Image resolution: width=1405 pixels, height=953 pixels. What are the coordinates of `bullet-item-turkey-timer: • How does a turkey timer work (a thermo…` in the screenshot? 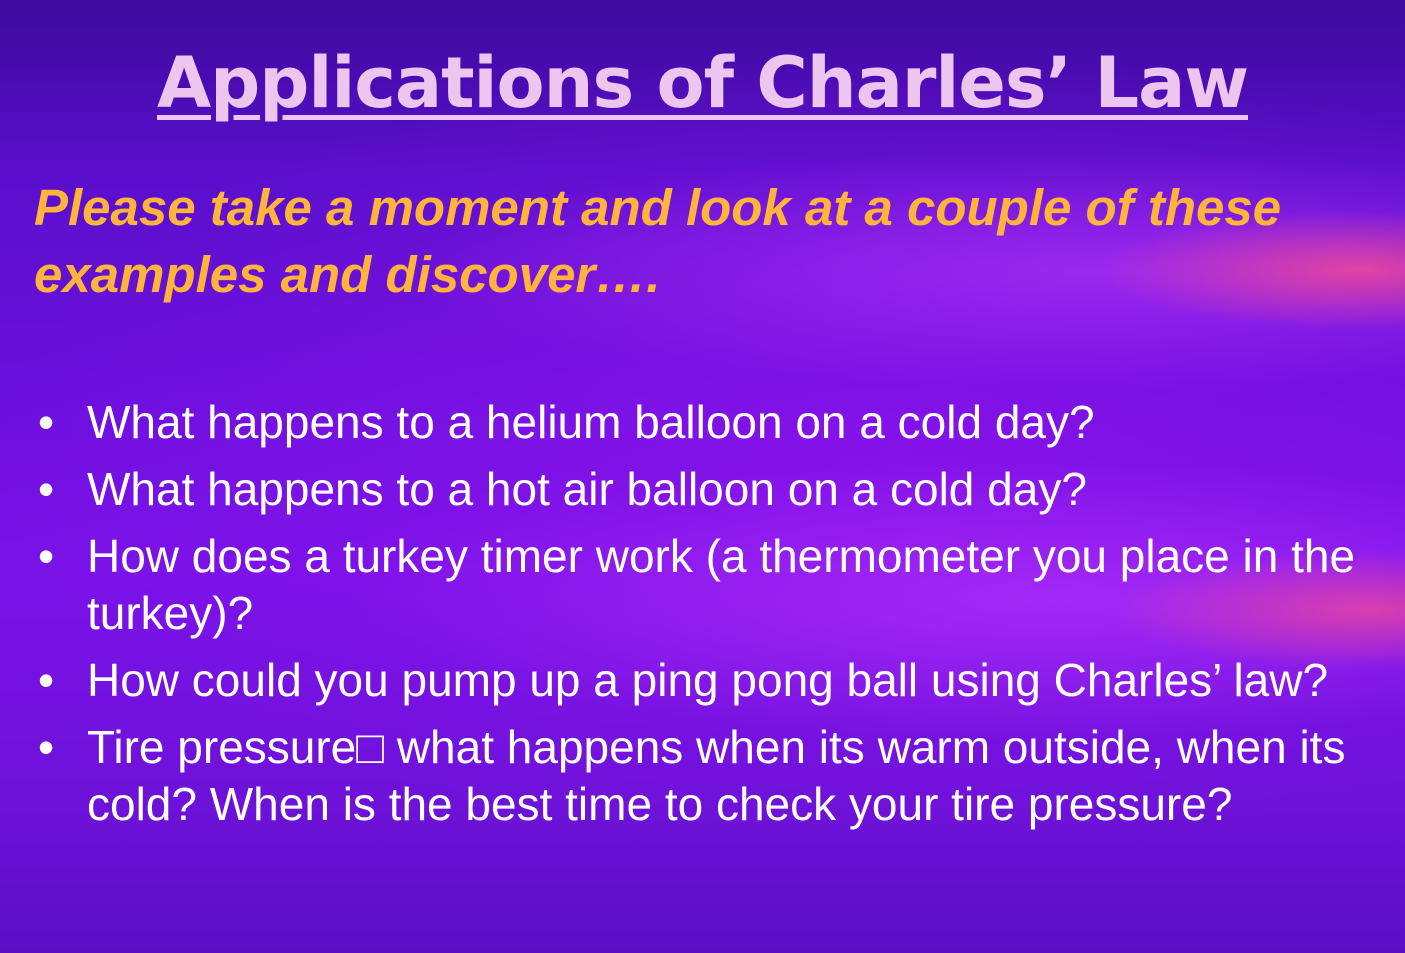 It's located at (702, 585).